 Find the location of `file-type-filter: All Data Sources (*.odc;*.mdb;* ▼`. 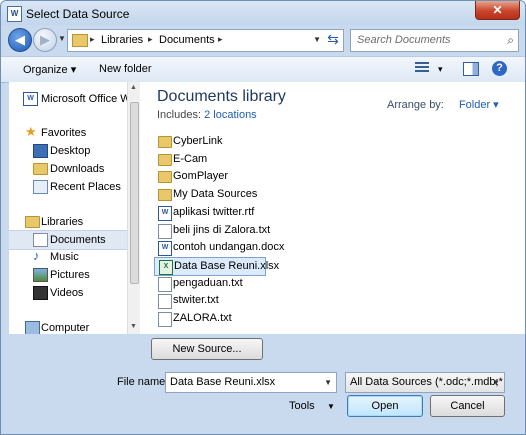

file-type-filter: All Data Sources (*.odc;*.mdb;* ▼ is located at coordinates (425, 382).